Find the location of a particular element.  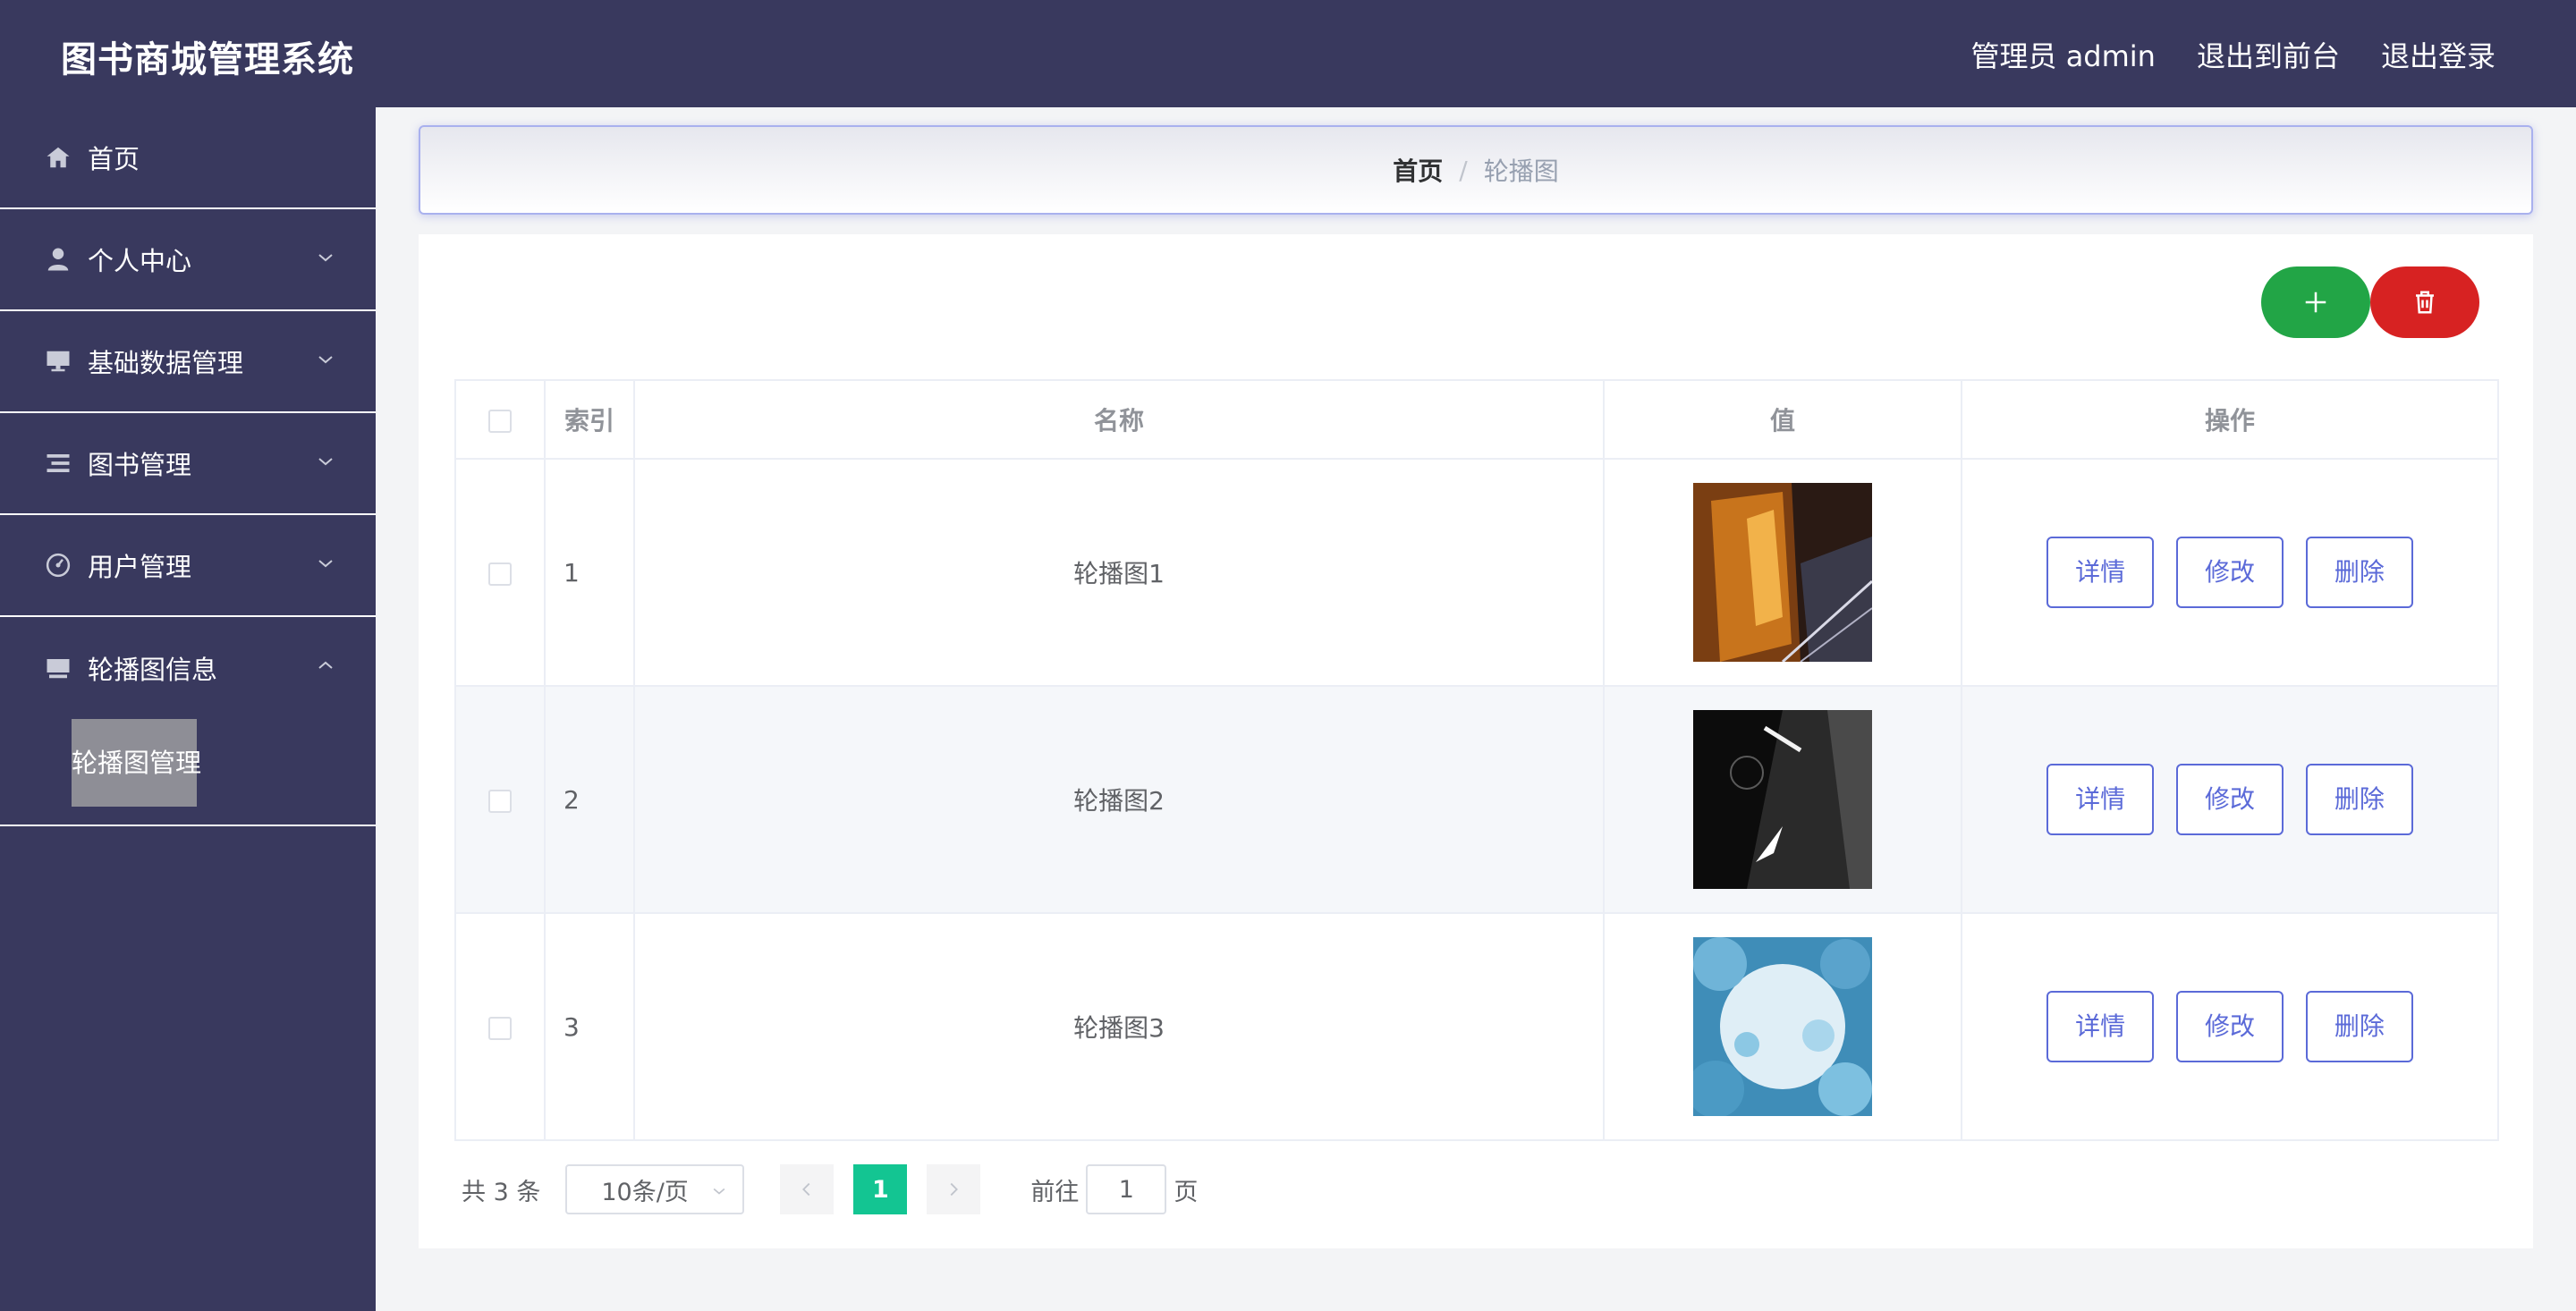

row-index: 2 is located at coordinates (589, 799).